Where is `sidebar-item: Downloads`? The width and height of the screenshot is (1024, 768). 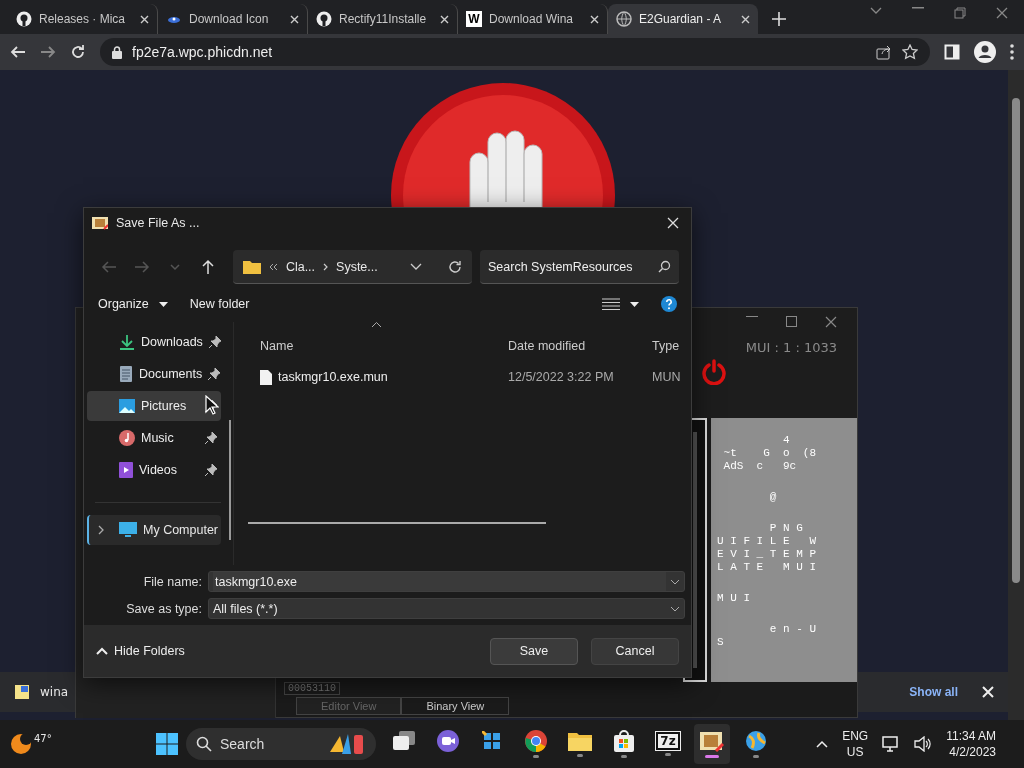
sidebar-item: Downloads is located at coordinates (154, 342).